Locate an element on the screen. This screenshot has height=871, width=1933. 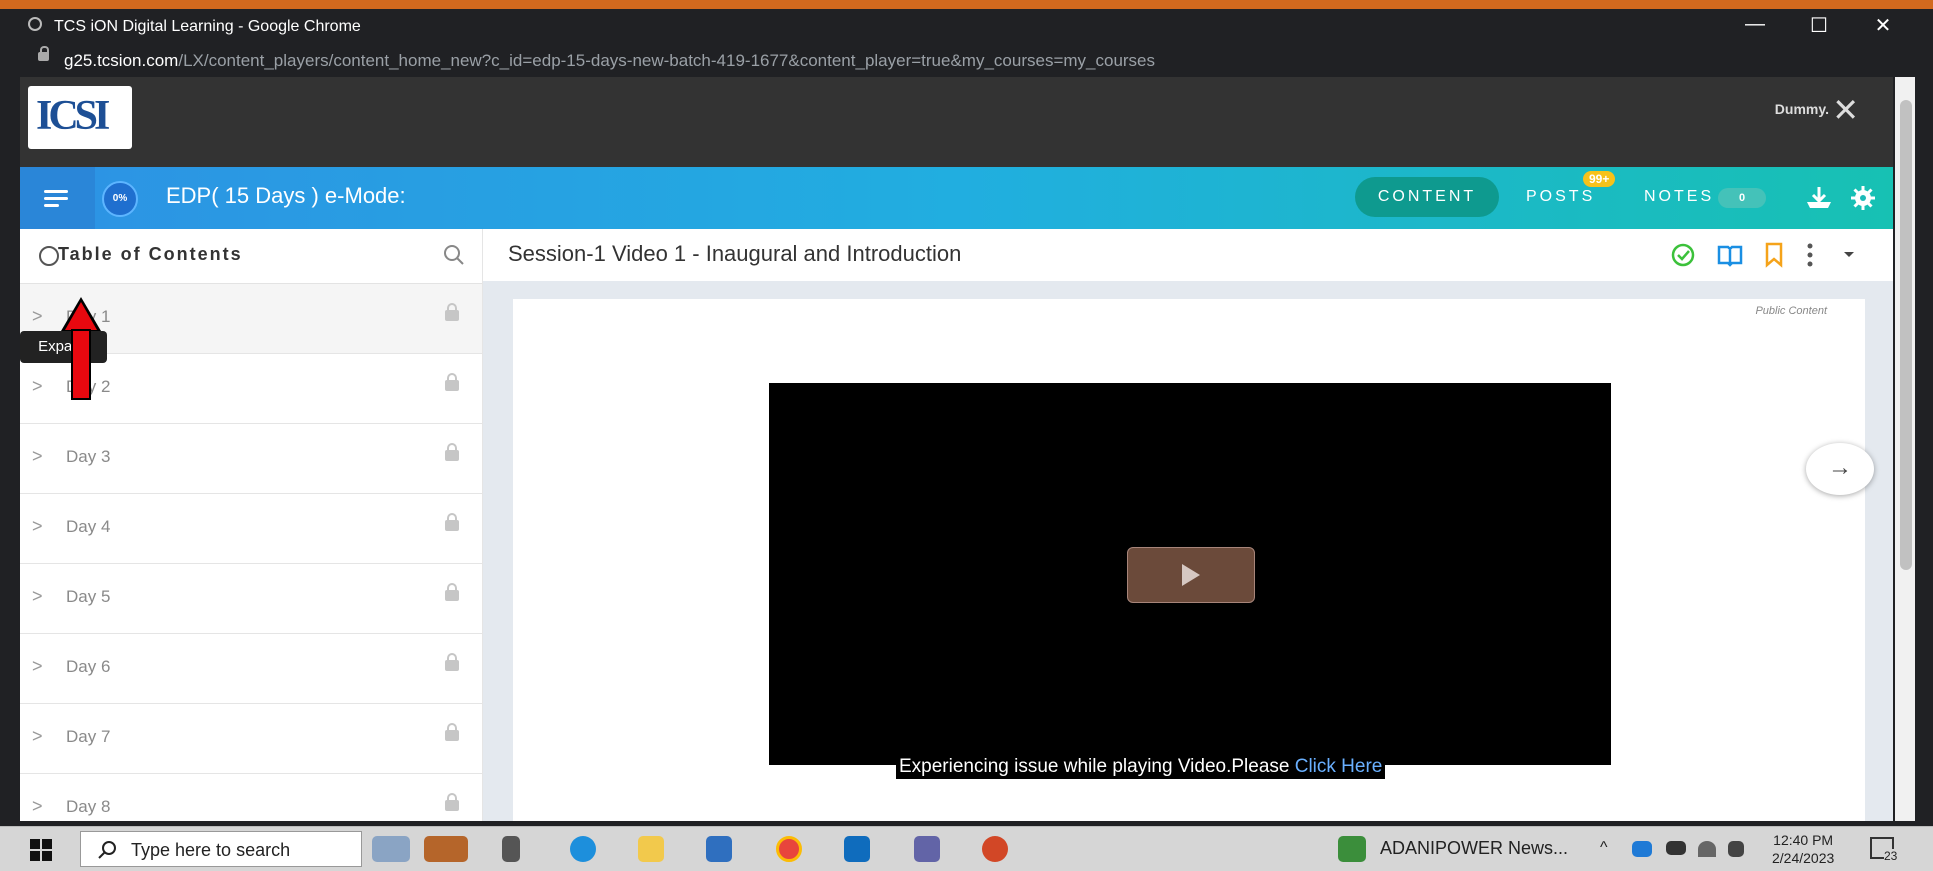
expand-tooltip: Expand is located at coordinates (63, 347).